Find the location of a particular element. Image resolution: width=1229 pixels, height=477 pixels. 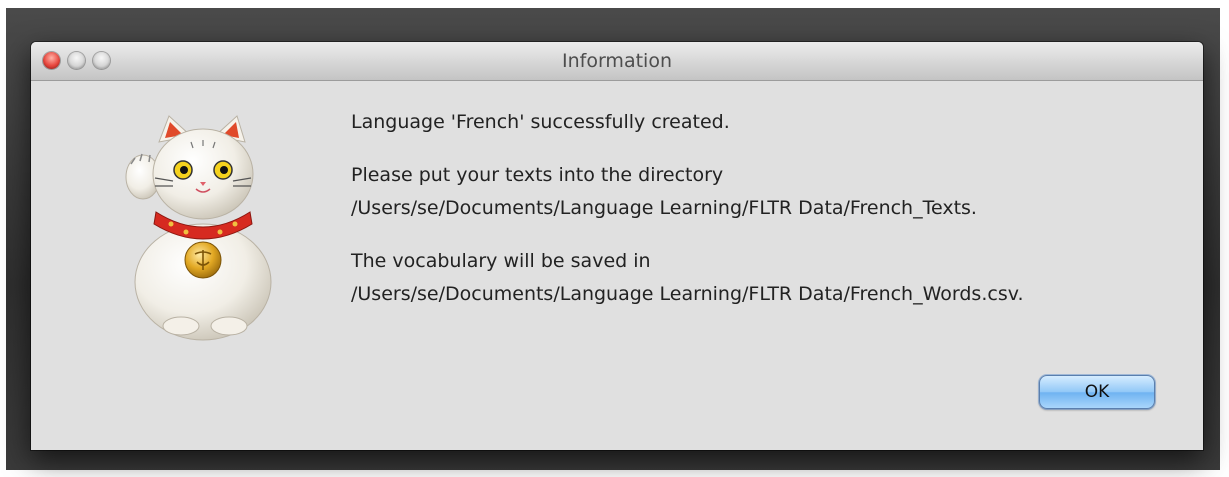

message-created: Language 'French' successfully created. is located at coordinates (771, 122).